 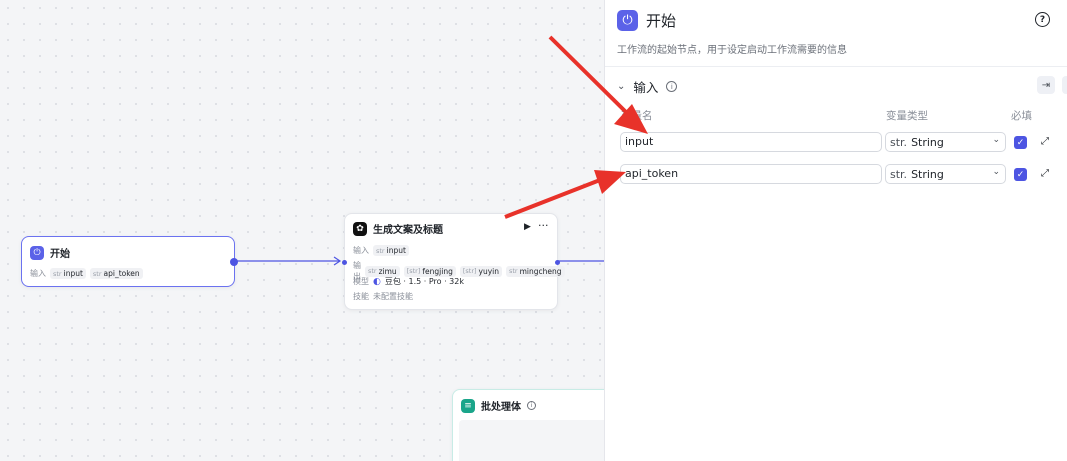 What do you see at coordinates (38, 273) in the screenshot?
I see `start-input-label: 输入` at bounding box center [38, 273].